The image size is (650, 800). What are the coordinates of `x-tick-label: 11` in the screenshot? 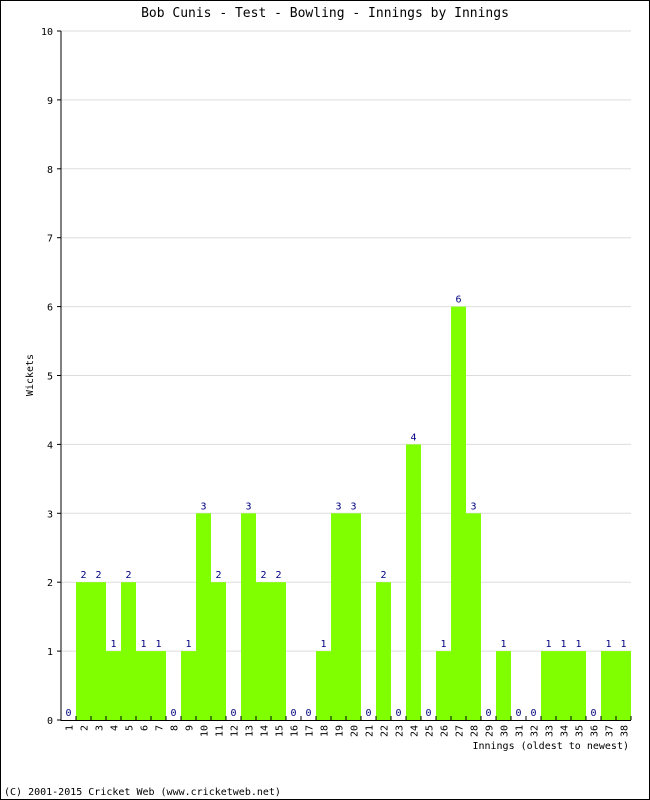 It's located at (220, 731).